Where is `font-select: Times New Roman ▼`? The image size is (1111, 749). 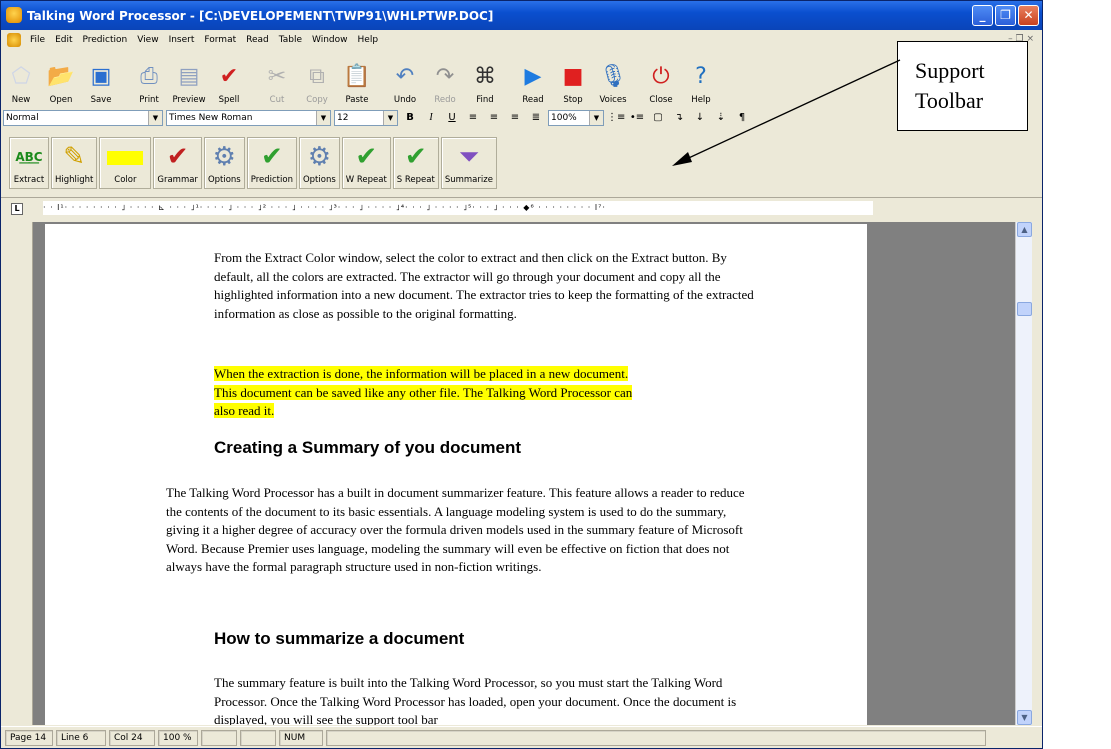
font-select: Times New Roman ▼ is located at coordinates (248, 118).